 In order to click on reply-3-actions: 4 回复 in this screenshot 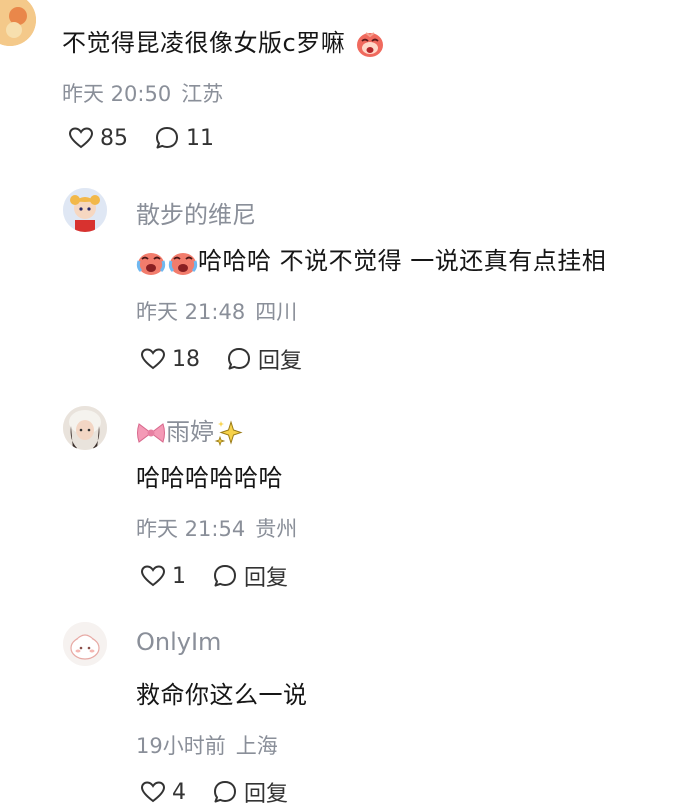, I will do `click(214, 792)`.